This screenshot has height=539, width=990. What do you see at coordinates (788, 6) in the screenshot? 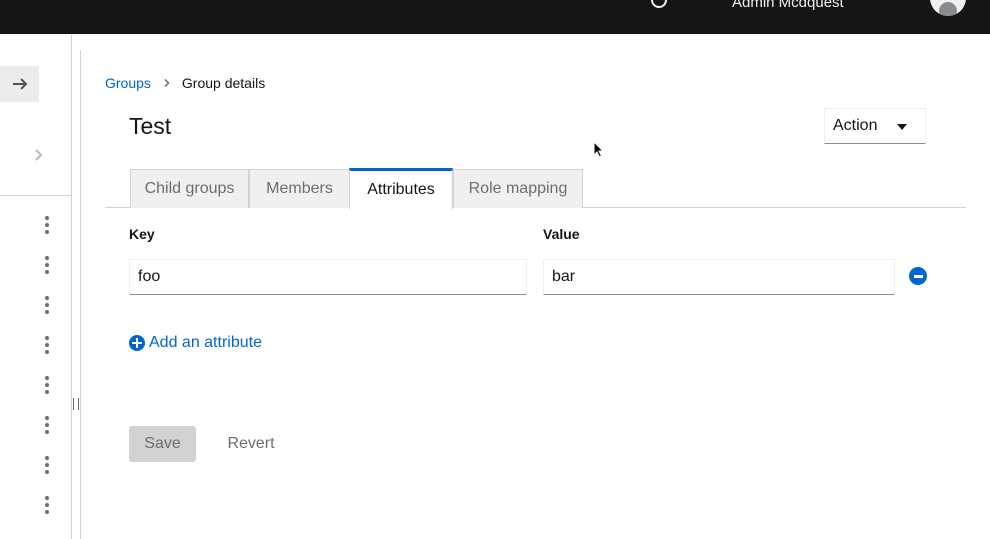
I see `user-menu: Admin Mcdquest` at bounding box center [788, 6].